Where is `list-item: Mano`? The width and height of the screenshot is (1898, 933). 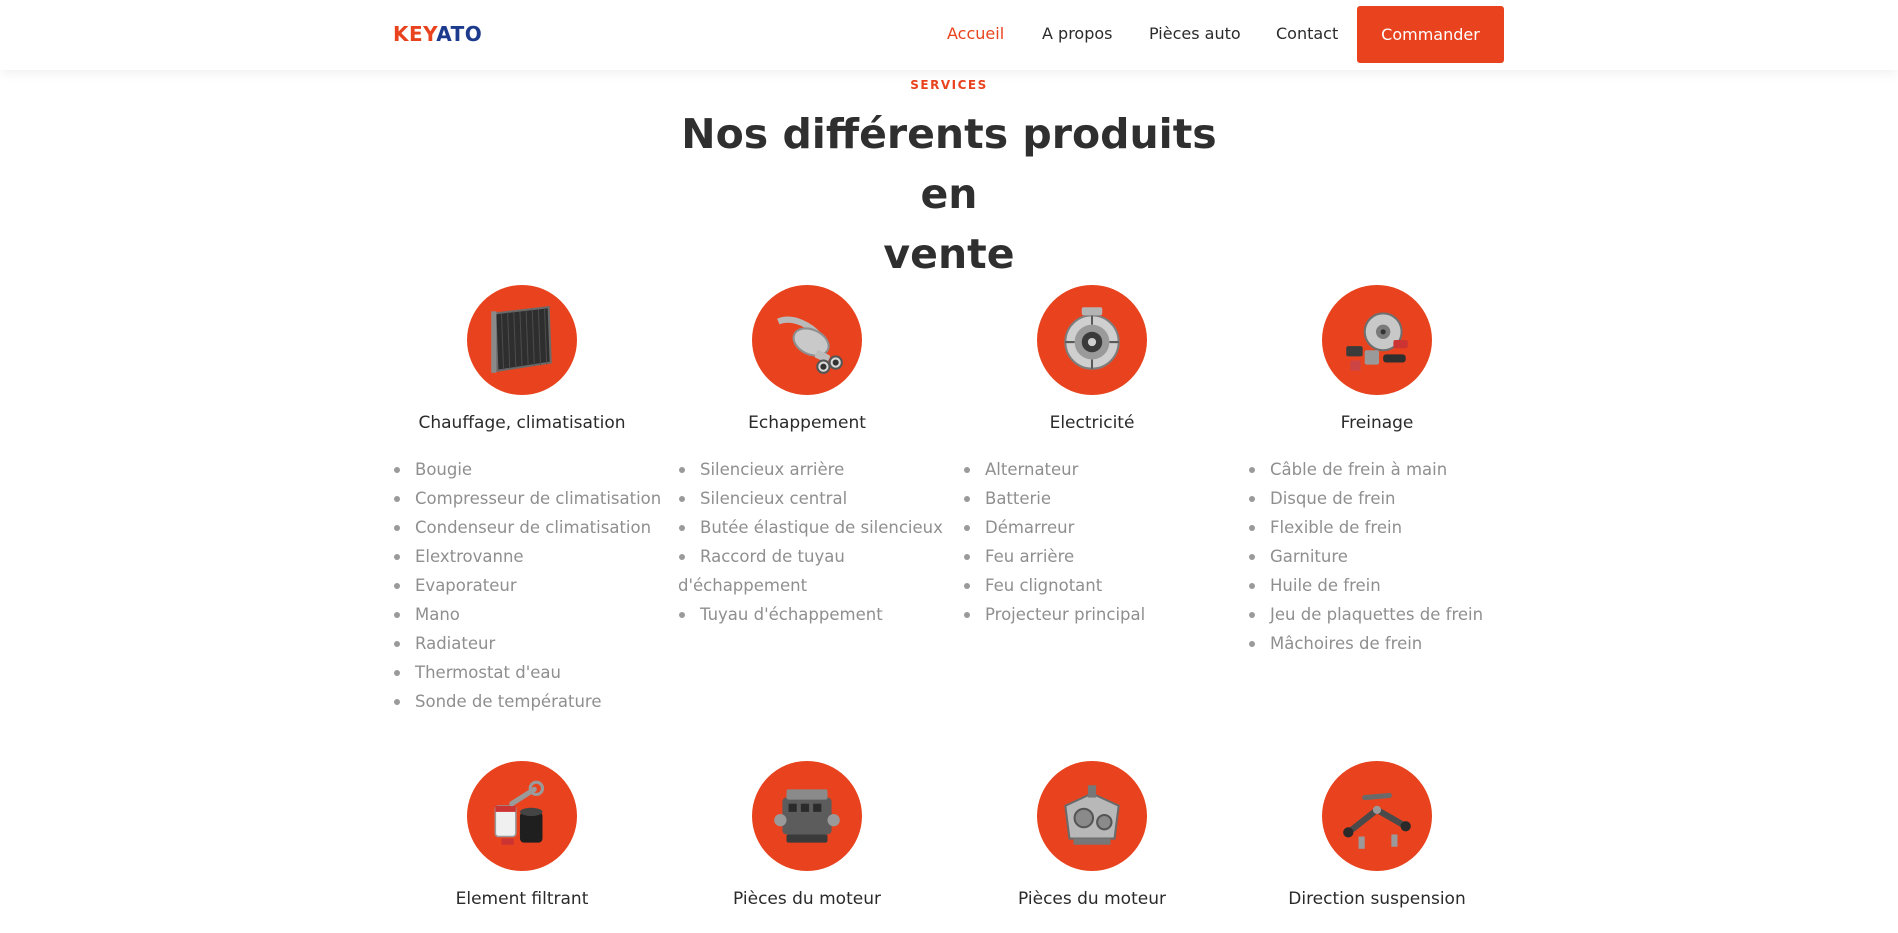 list-item: Mano is located at coordinates (529, 614).